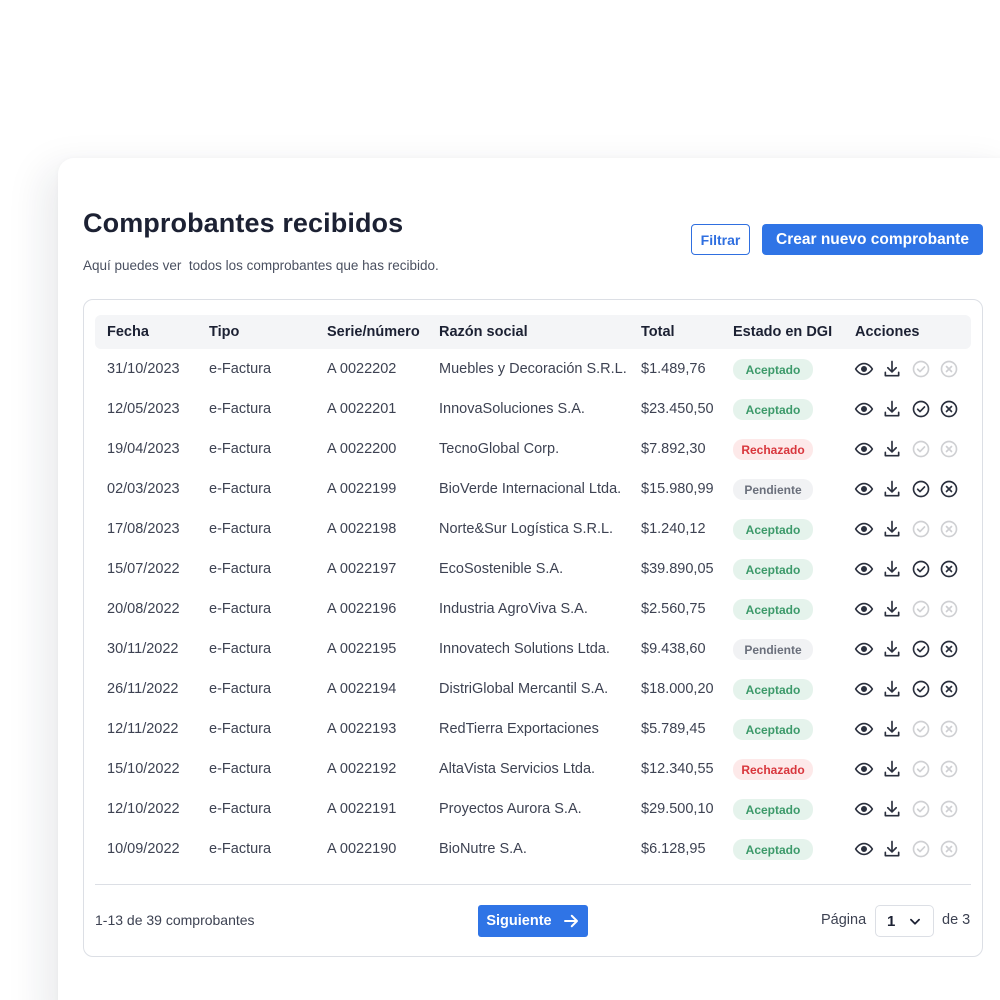  I want to click on next-page-button: Siguiente, so click(533, 921).